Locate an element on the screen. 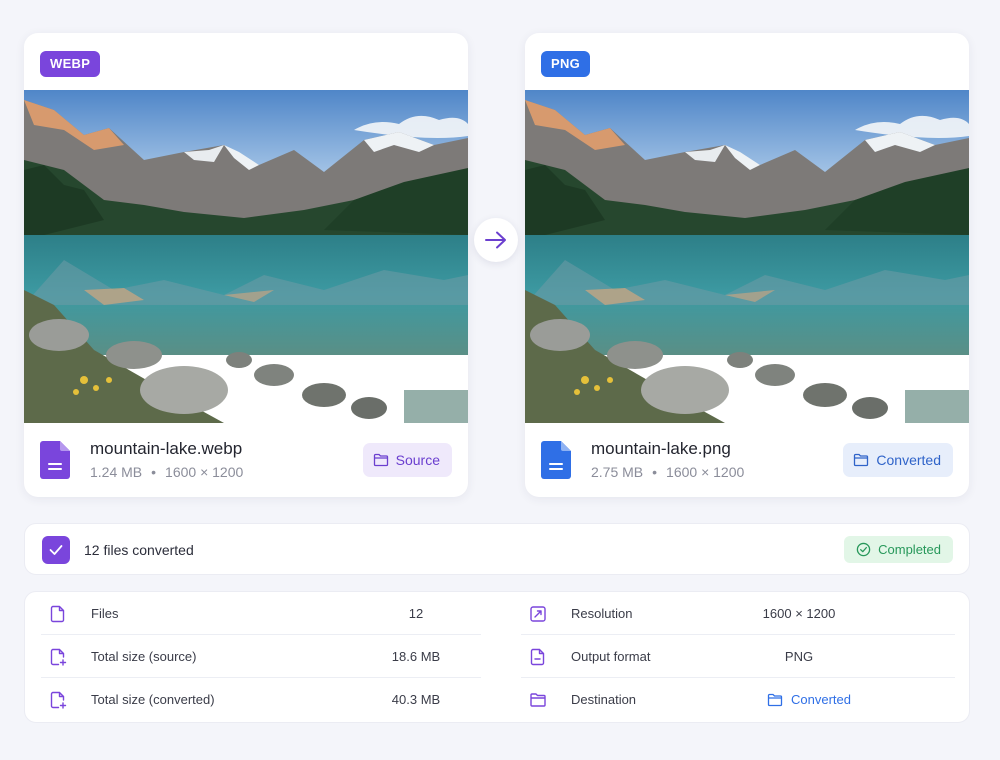  detail-label: Total size (converted) is located at coordinates (153, 699).